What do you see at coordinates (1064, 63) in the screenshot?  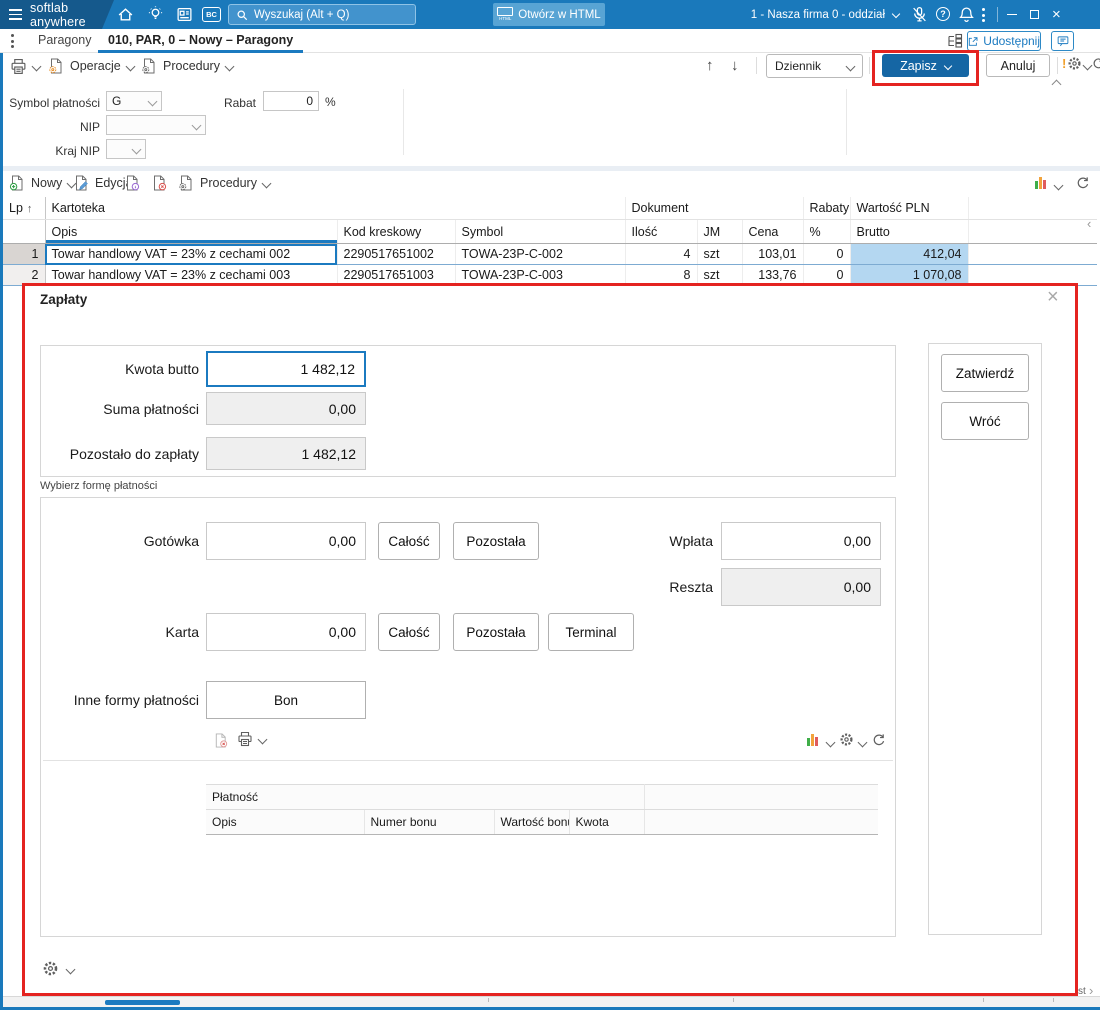 I see `warning-icon: !` at bounding box center [1064, 63].